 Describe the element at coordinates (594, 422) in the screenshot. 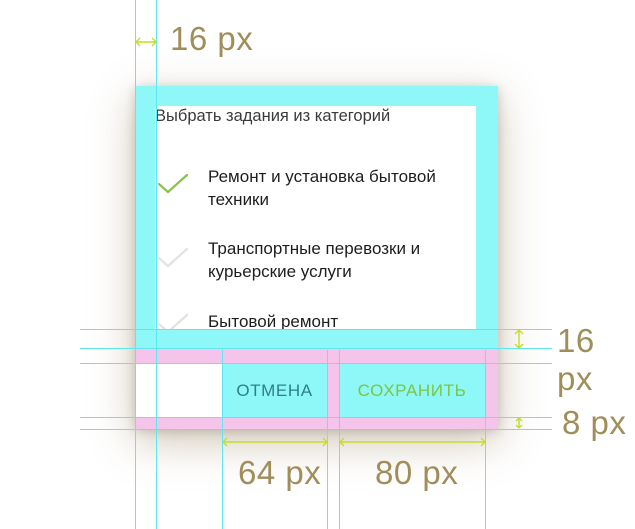

I see `dimension-label-bottom-padding: 8 px` at that location.